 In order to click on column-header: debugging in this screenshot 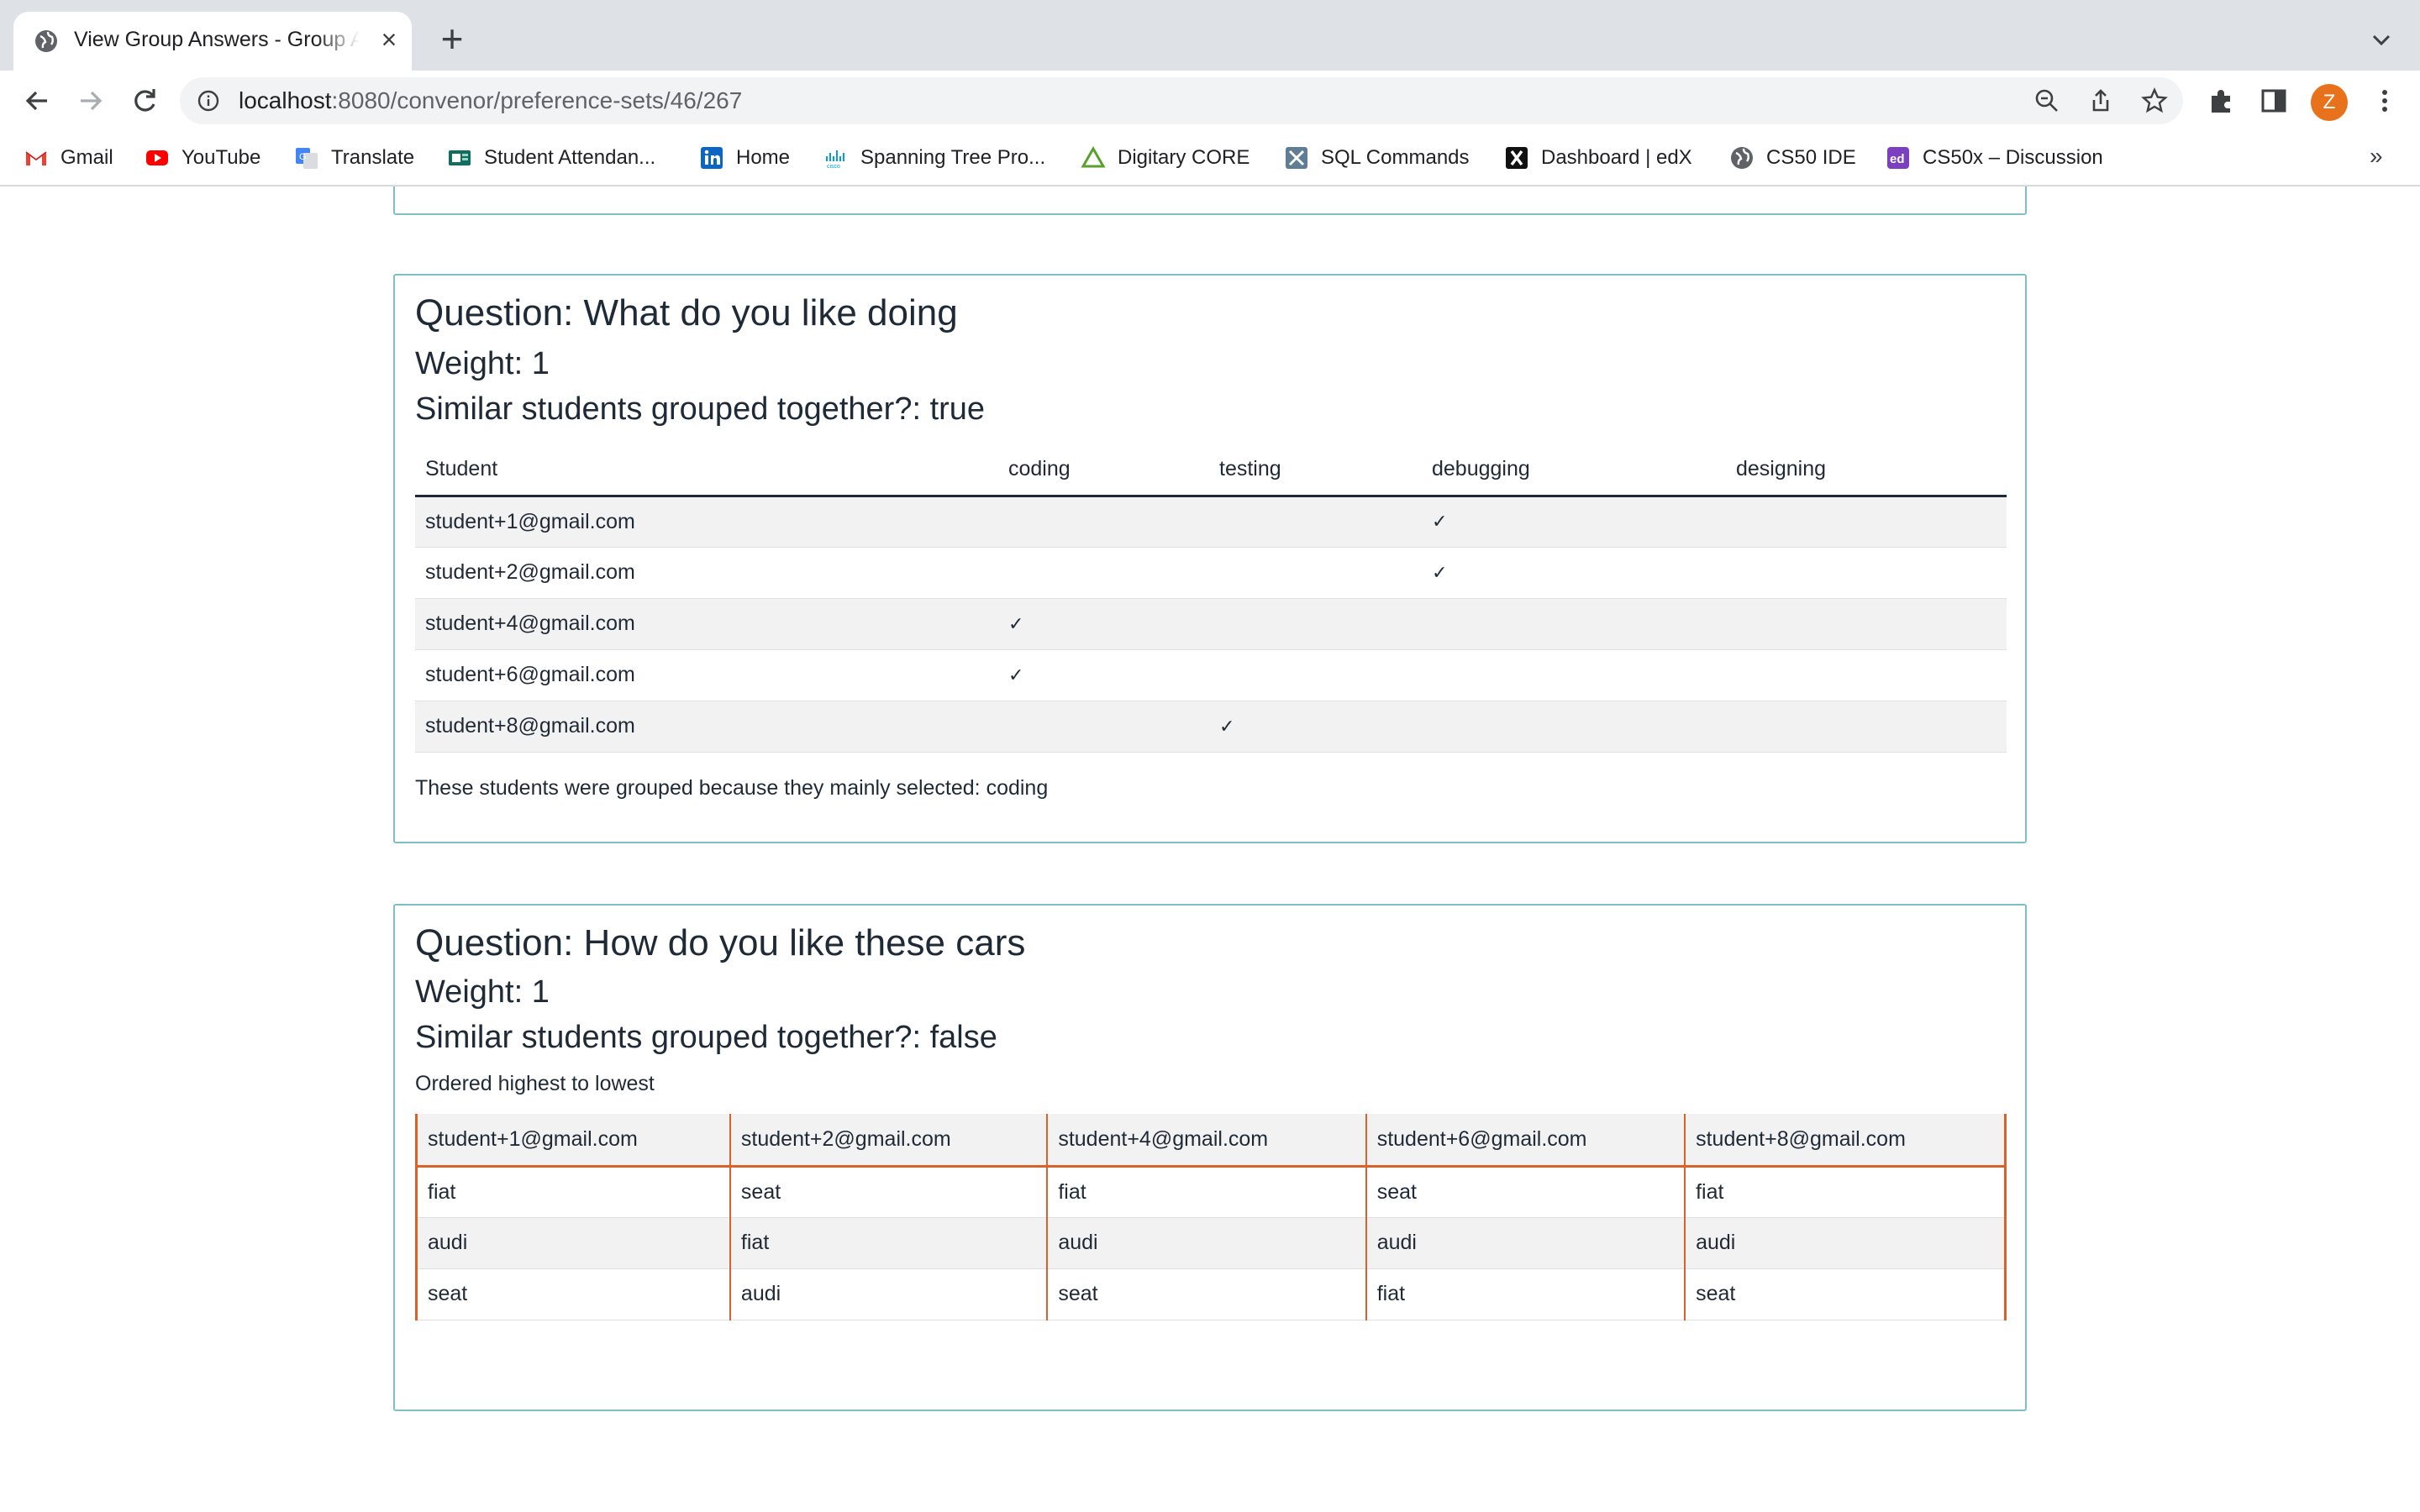, I will do `click(1574, 470)`.